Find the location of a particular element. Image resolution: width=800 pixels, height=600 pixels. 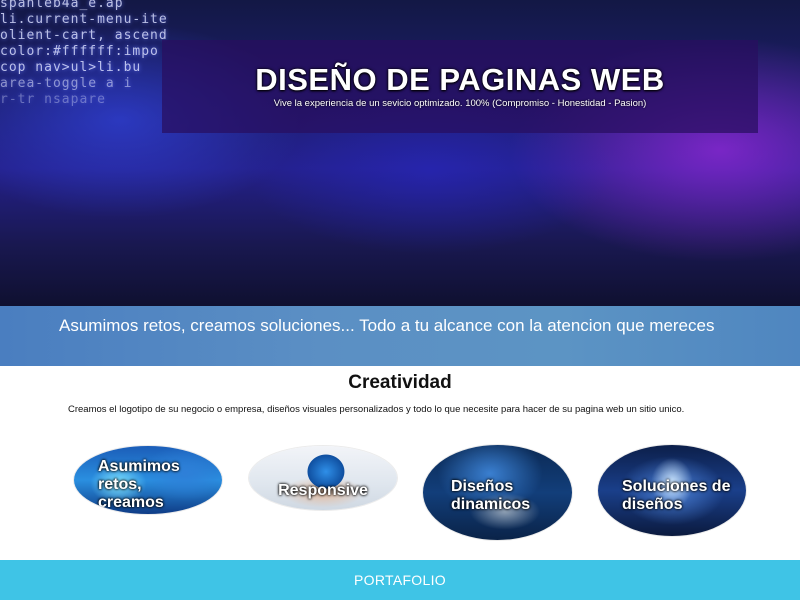

portfolio-bar: PORTAFOLIO is located at coordinates (400, 580).